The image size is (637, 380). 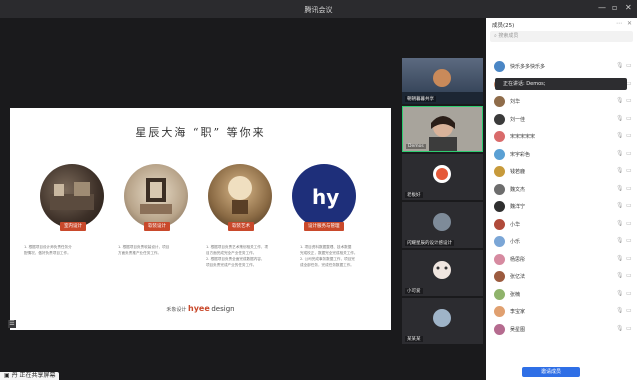 I want to click on speaking-tooltip: 正在讲话: Demos;, so click(x=561, y=84).